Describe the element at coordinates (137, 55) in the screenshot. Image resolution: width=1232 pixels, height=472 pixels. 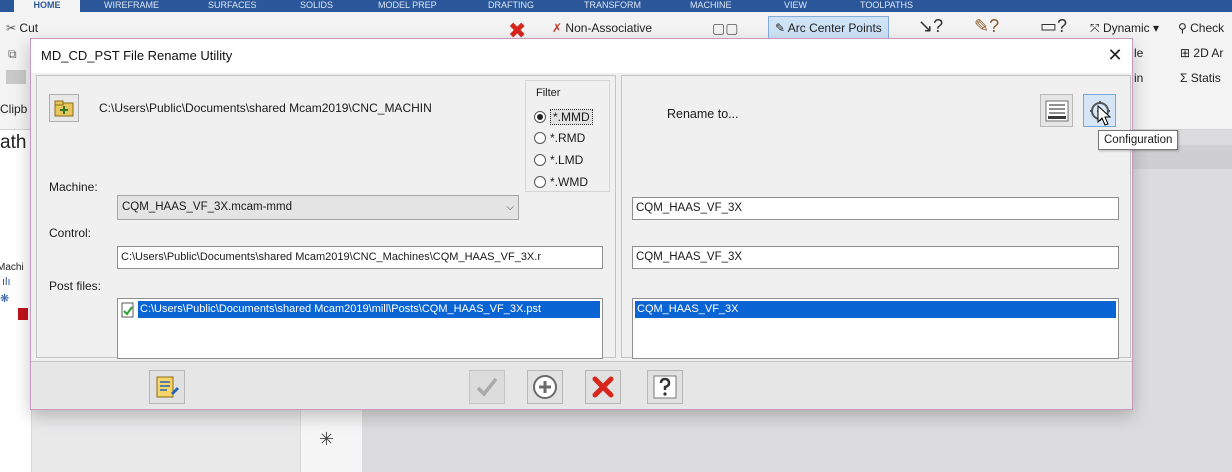
I see `dialog-title: MD_CD_PST File Rename Utility` at that location.